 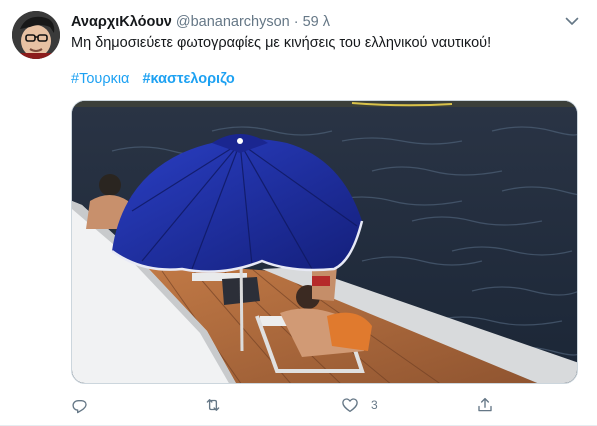 I want to click on heart-icon, so click(x=350, y=405).